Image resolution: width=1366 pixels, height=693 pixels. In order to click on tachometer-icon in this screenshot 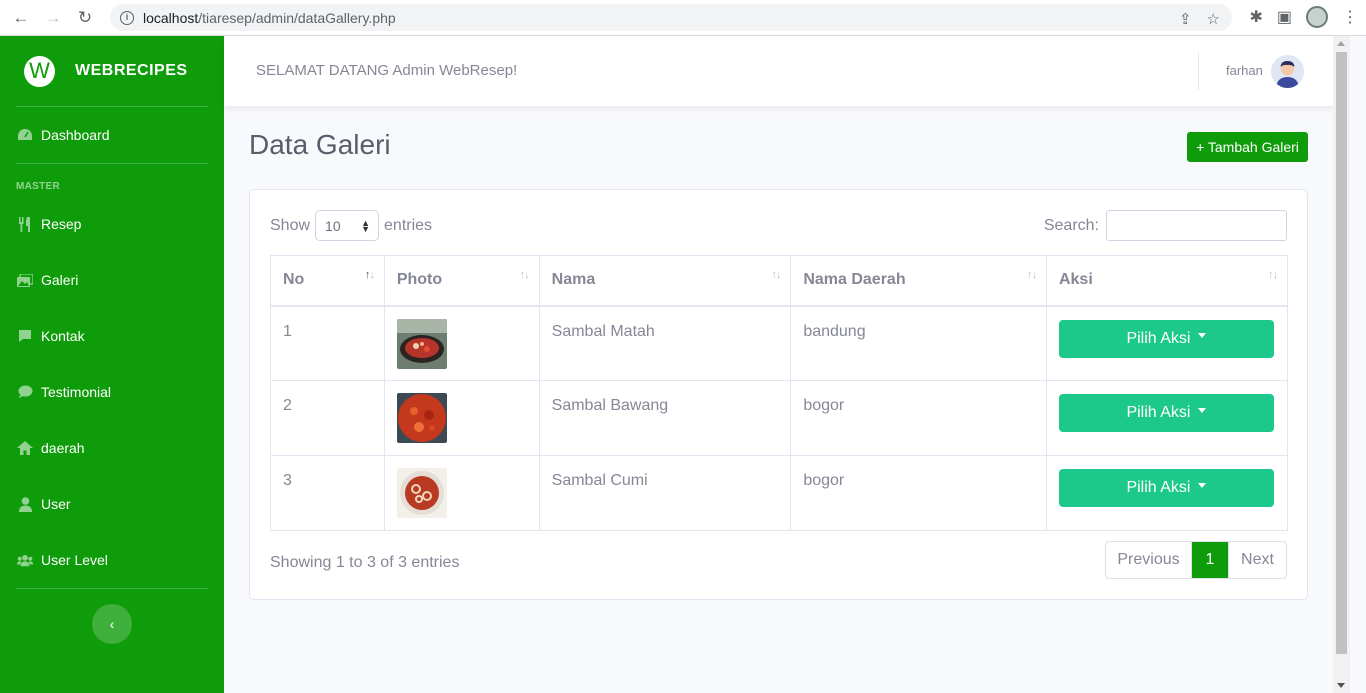, I will do `click(25, 135)`.